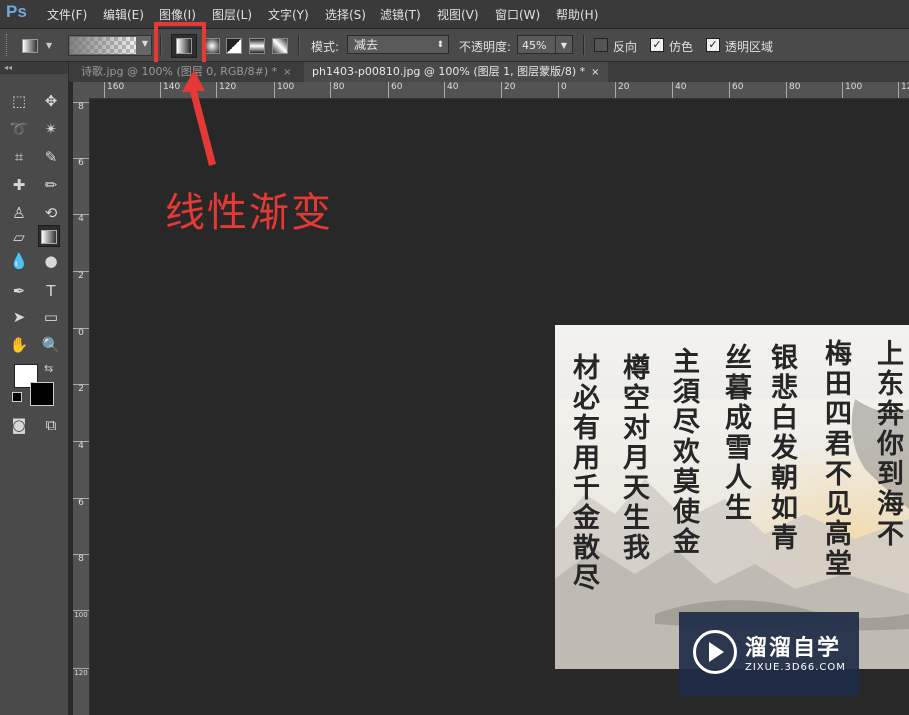  I want to click on opacity-value: 45%, so click(534, 45).